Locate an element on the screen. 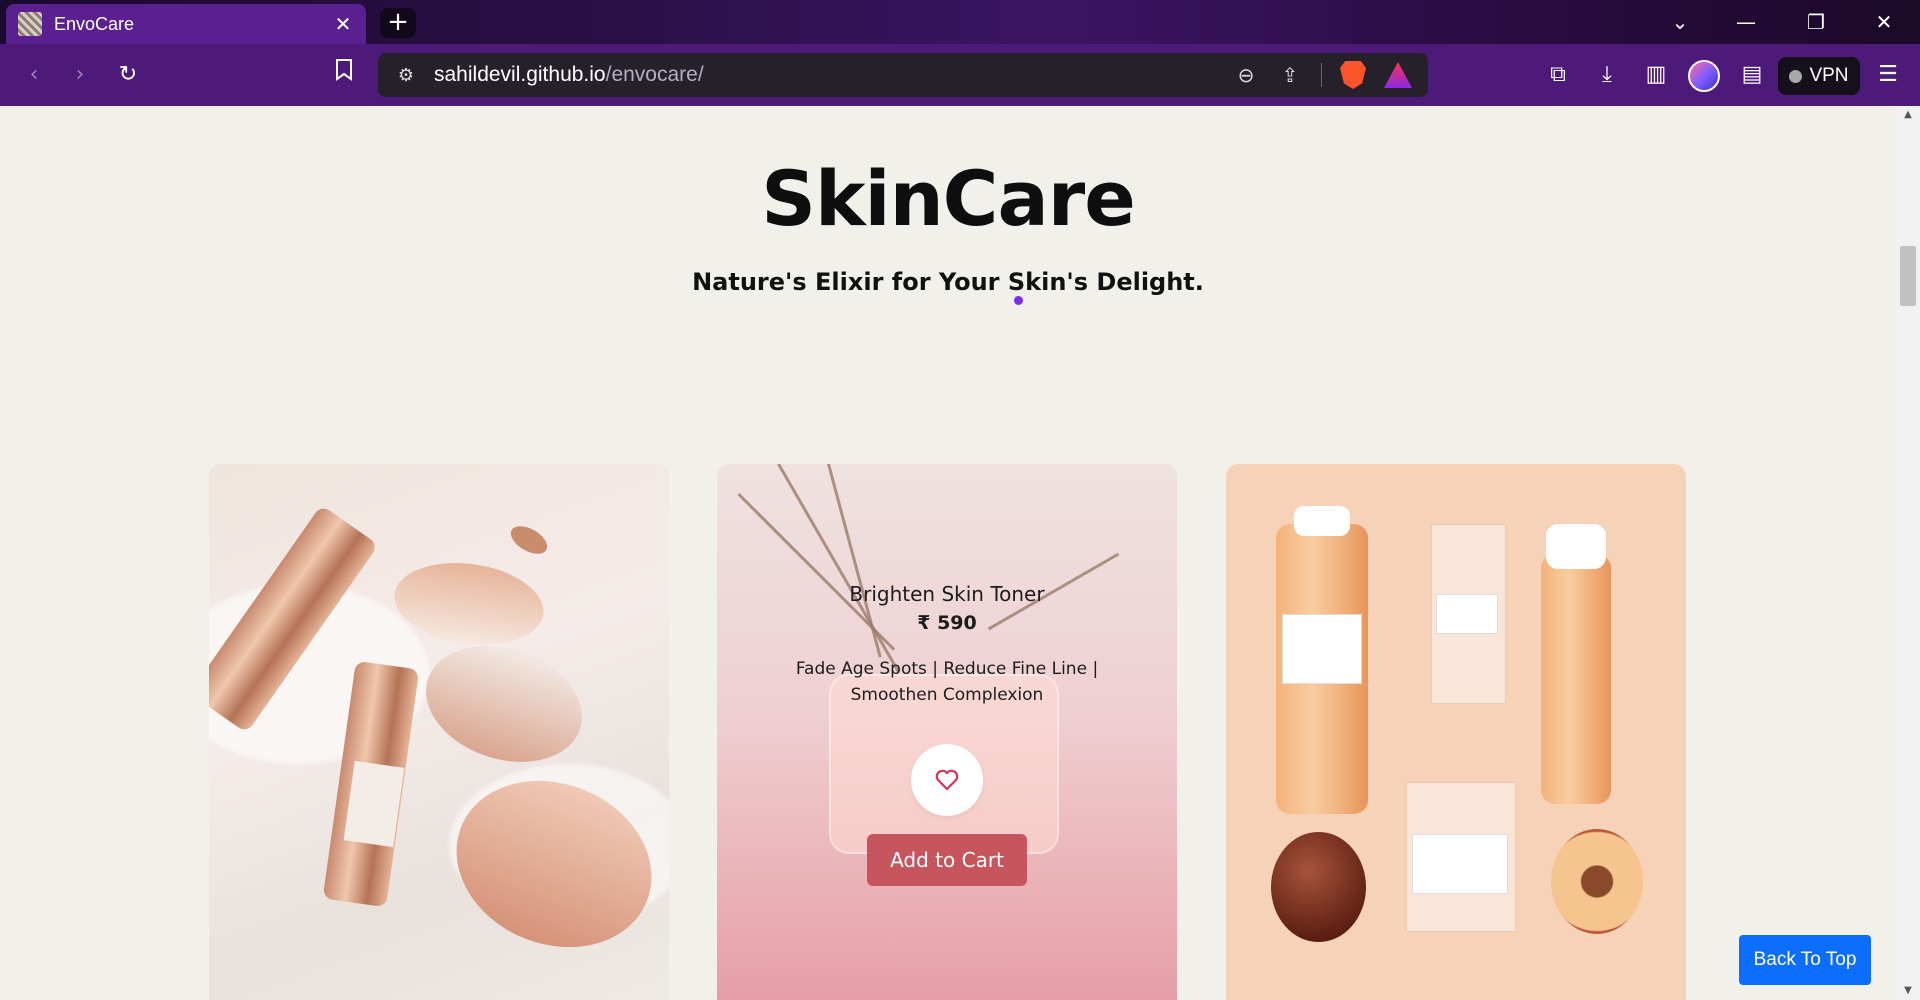  add-to-cart-button: Add to Cart is located at coordinates (947, 860).